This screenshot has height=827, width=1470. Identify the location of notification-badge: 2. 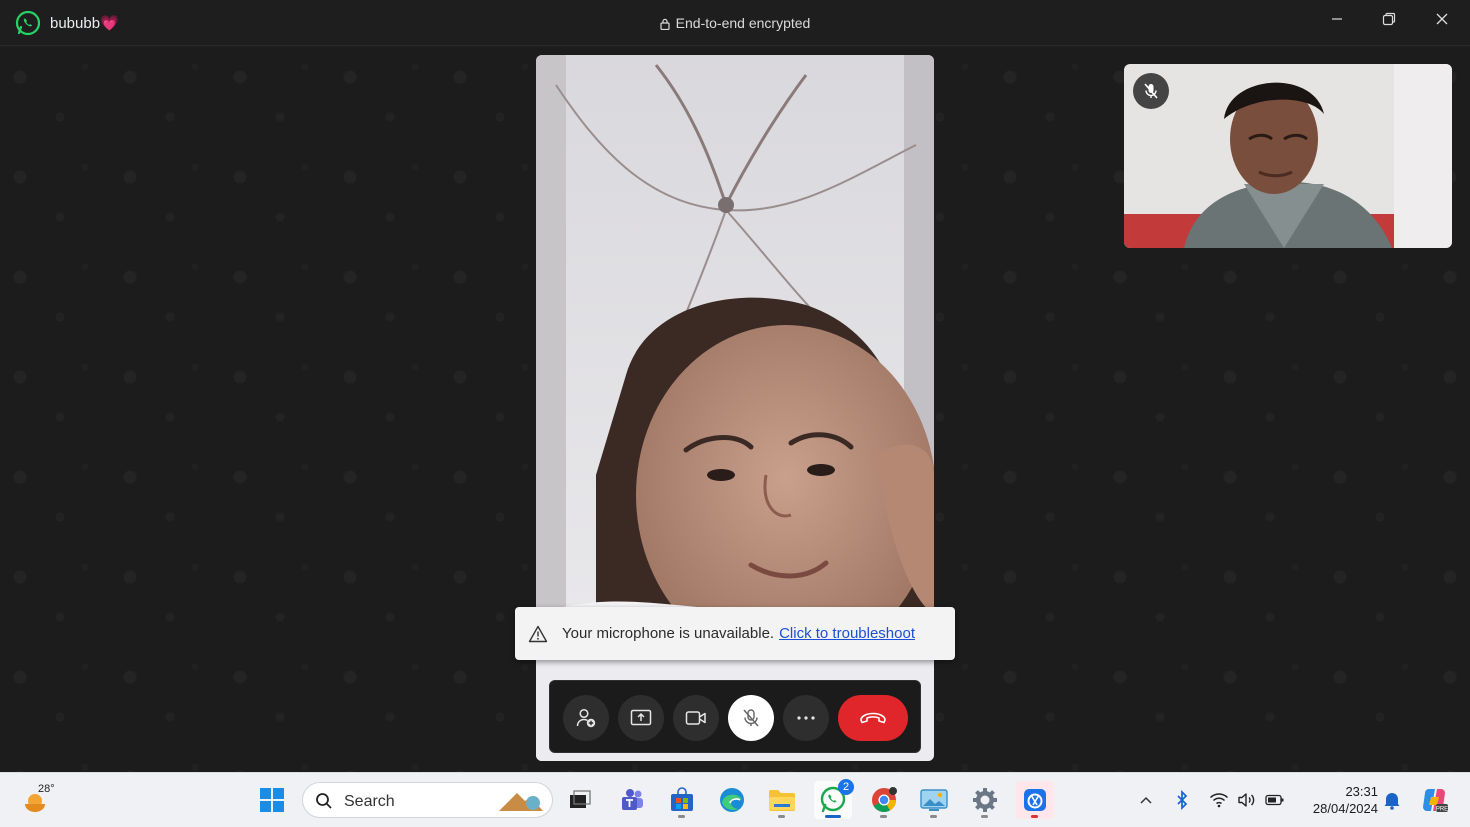
(846, 787).